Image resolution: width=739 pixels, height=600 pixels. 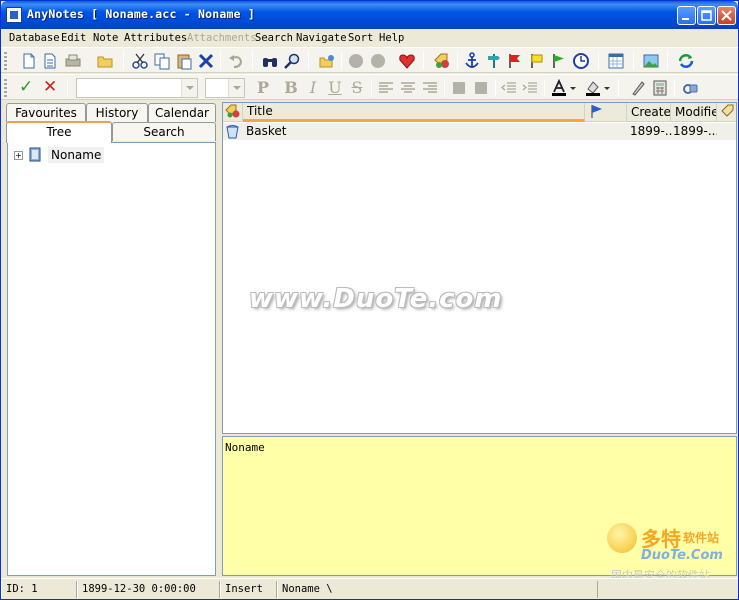 I want to click on calendar-grid-icon, so click(x=616, y=61).